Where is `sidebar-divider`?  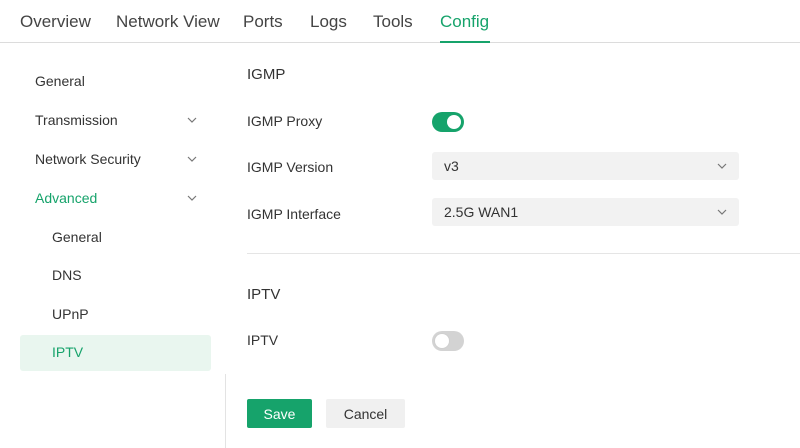
sidebar-divider is located at coordinates (225, 411).